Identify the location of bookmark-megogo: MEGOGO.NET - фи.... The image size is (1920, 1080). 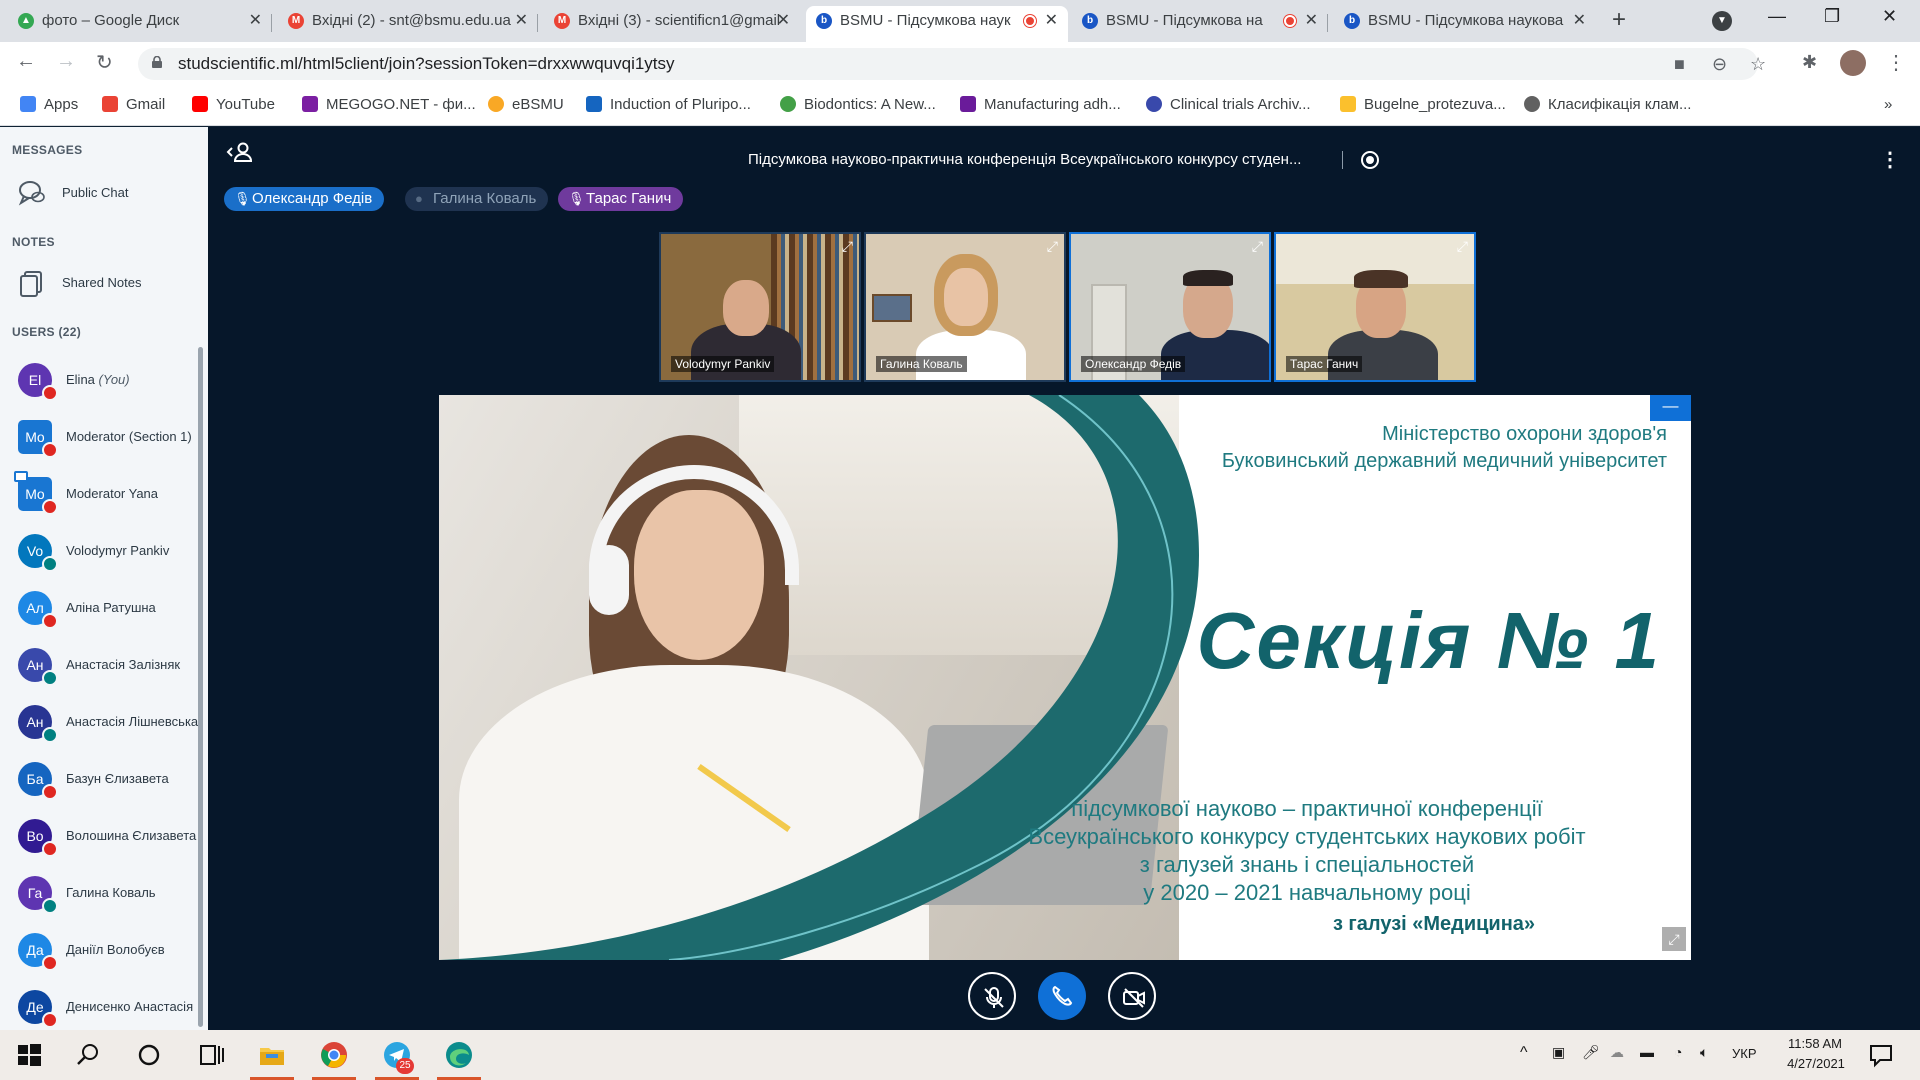
(389, 104).